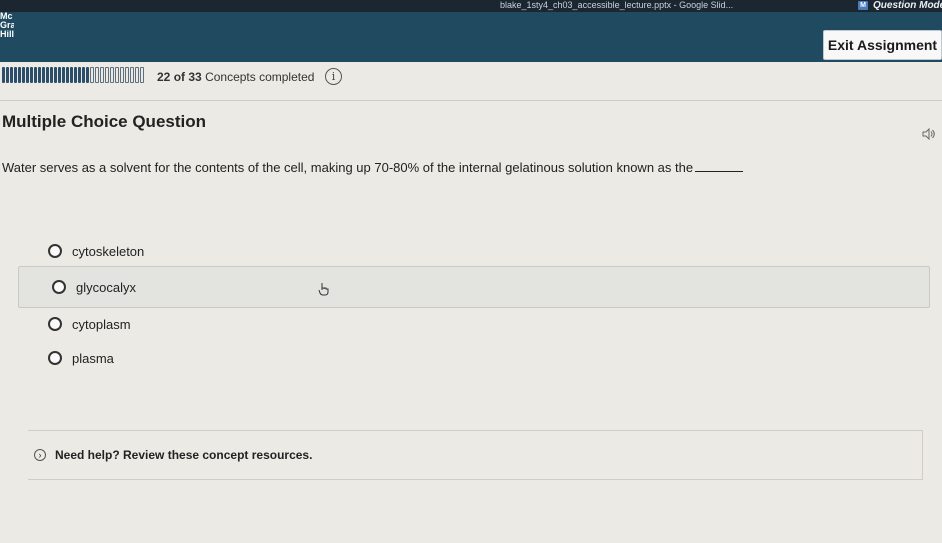 The image size is (942, 543). I want to click on option-glycocalyx: glycocalyx, so click(474, 287).